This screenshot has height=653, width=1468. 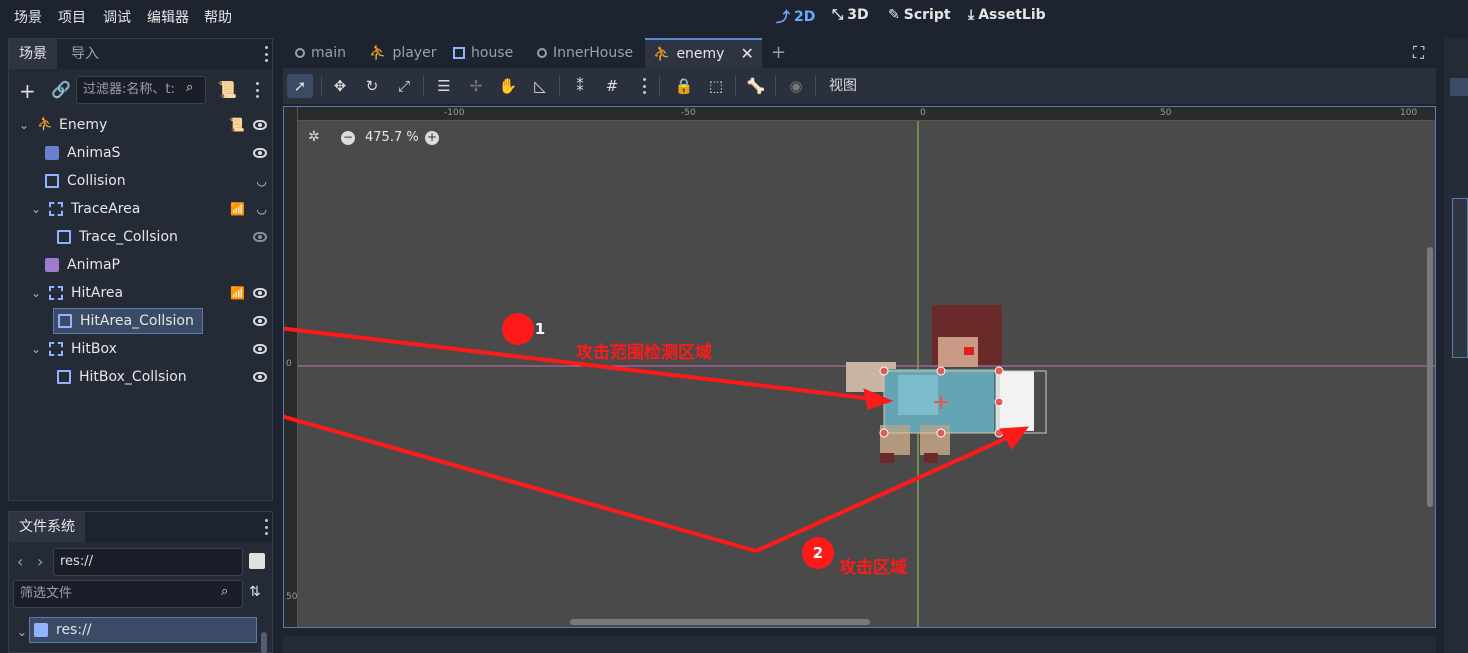 I want to click on path-input: res://, so click(x=148, y=562).